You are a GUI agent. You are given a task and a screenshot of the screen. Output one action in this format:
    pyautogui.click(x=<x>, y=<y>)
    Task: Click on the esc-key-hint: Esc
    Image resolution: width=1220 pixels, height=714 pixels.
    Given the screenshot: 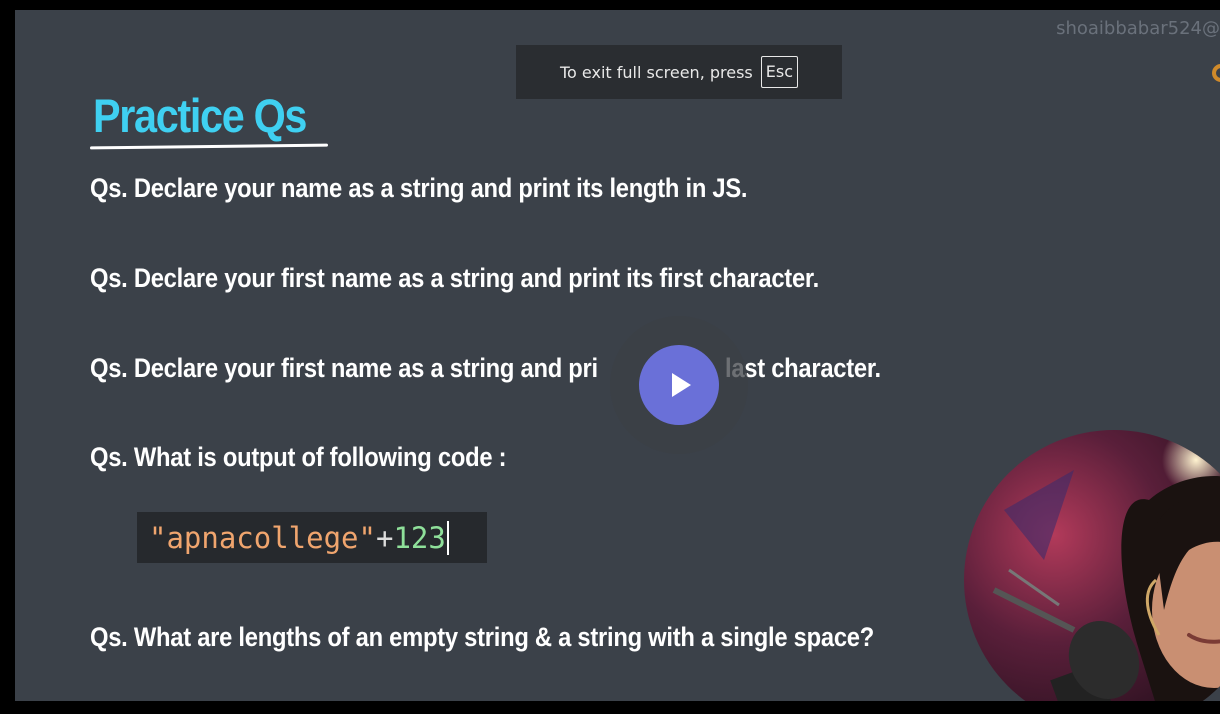 What is the action you would take?
    pyautogui.click(x=779, y=72)
    